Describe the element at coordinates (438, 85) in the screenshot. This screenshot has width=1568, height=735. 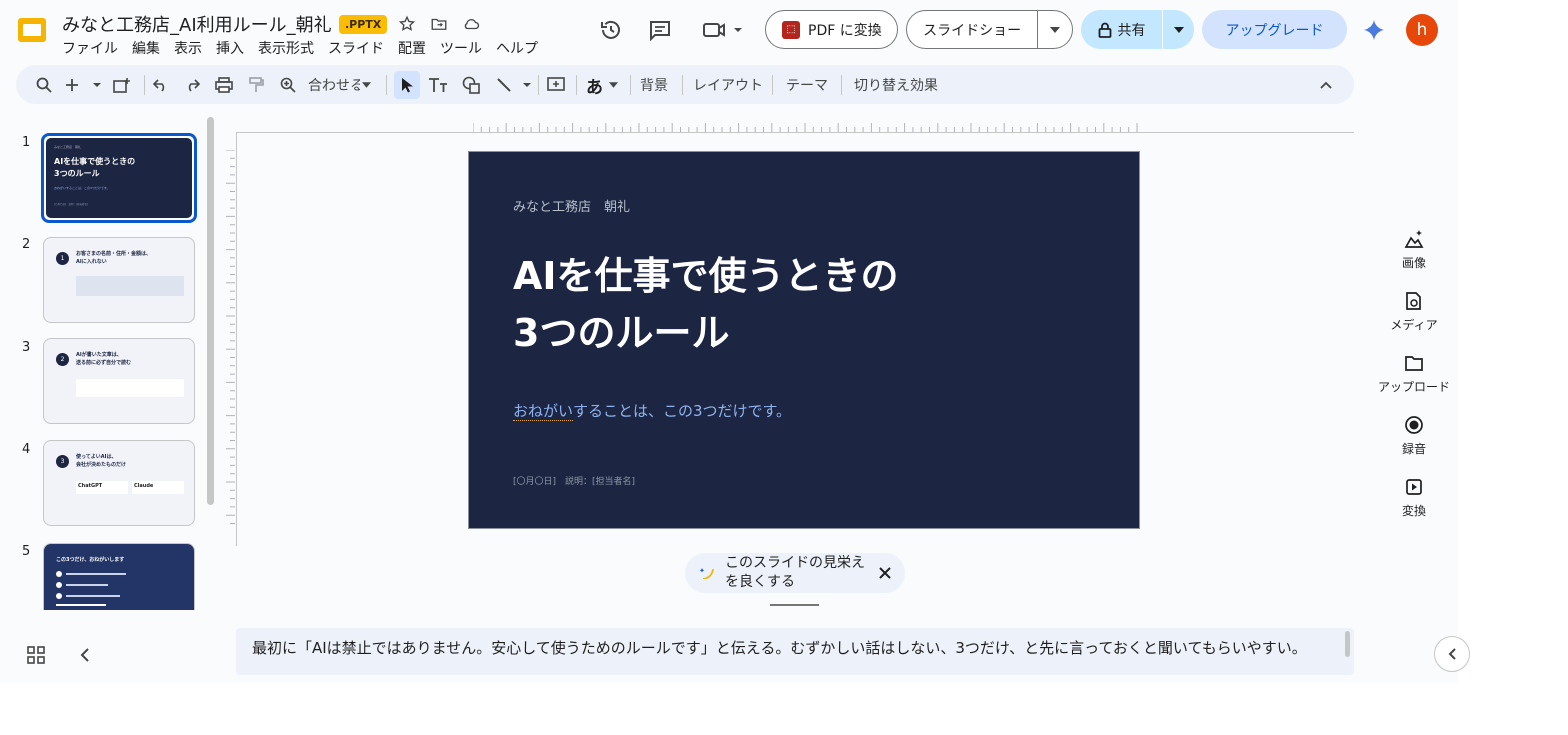
I see `text-box-icon` at that location.